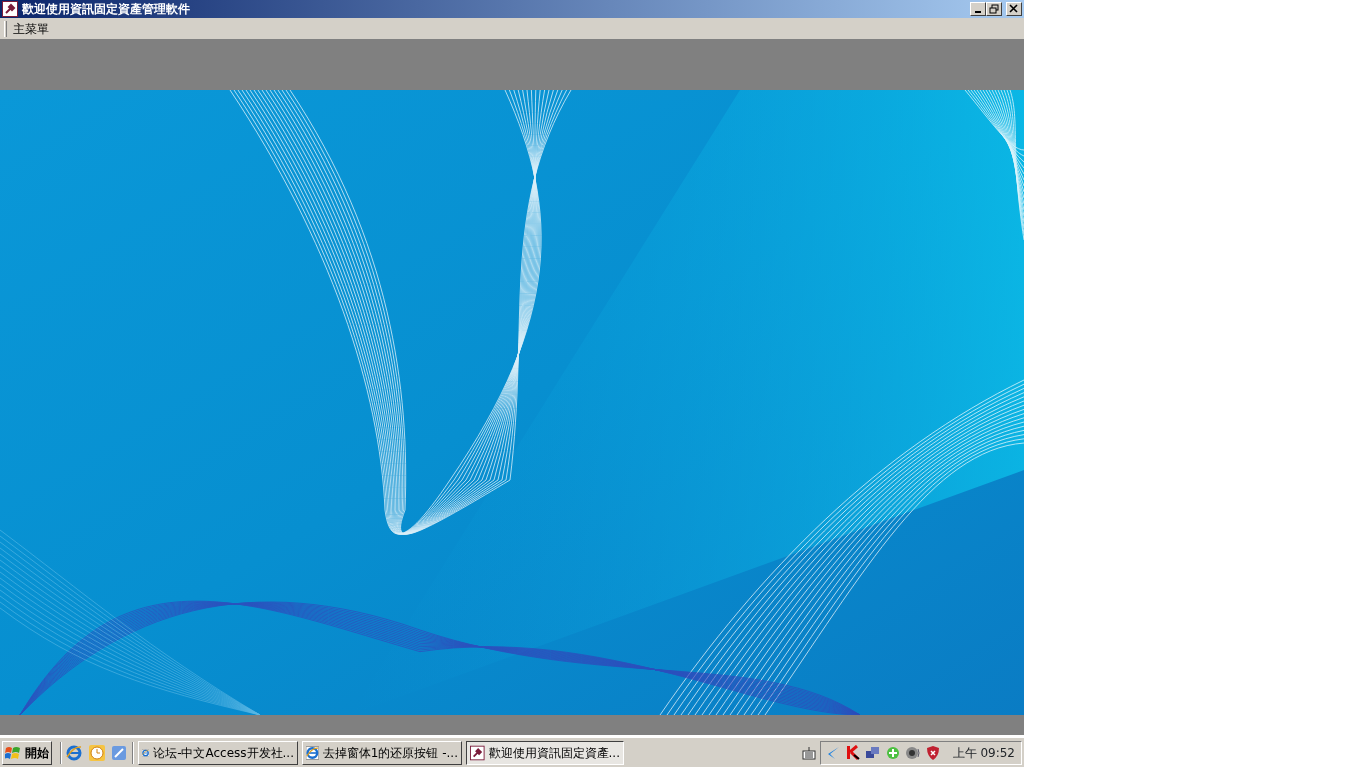 This screenshot has width=1372, height=768. What do you see at coordinates (27, 752) in the screenshot?
I see `start-button: 開始` at bounding box center [27, 752].